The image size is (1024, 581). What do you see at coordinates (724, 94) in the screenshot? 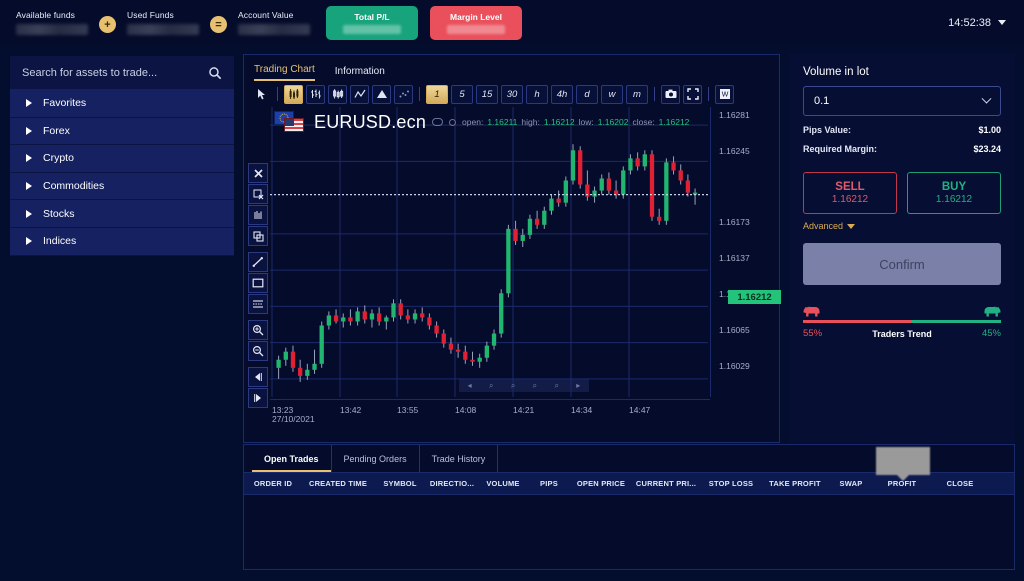
I see `watermark-icon: W` at bounding box center [724, 94].